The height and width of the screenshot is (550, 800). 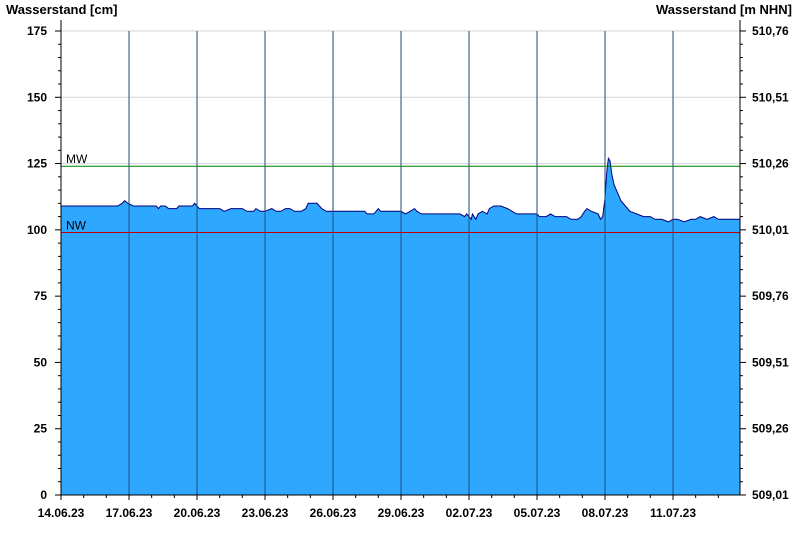 I want to click on left-tick-label: 25, so click(x=41, y=429).